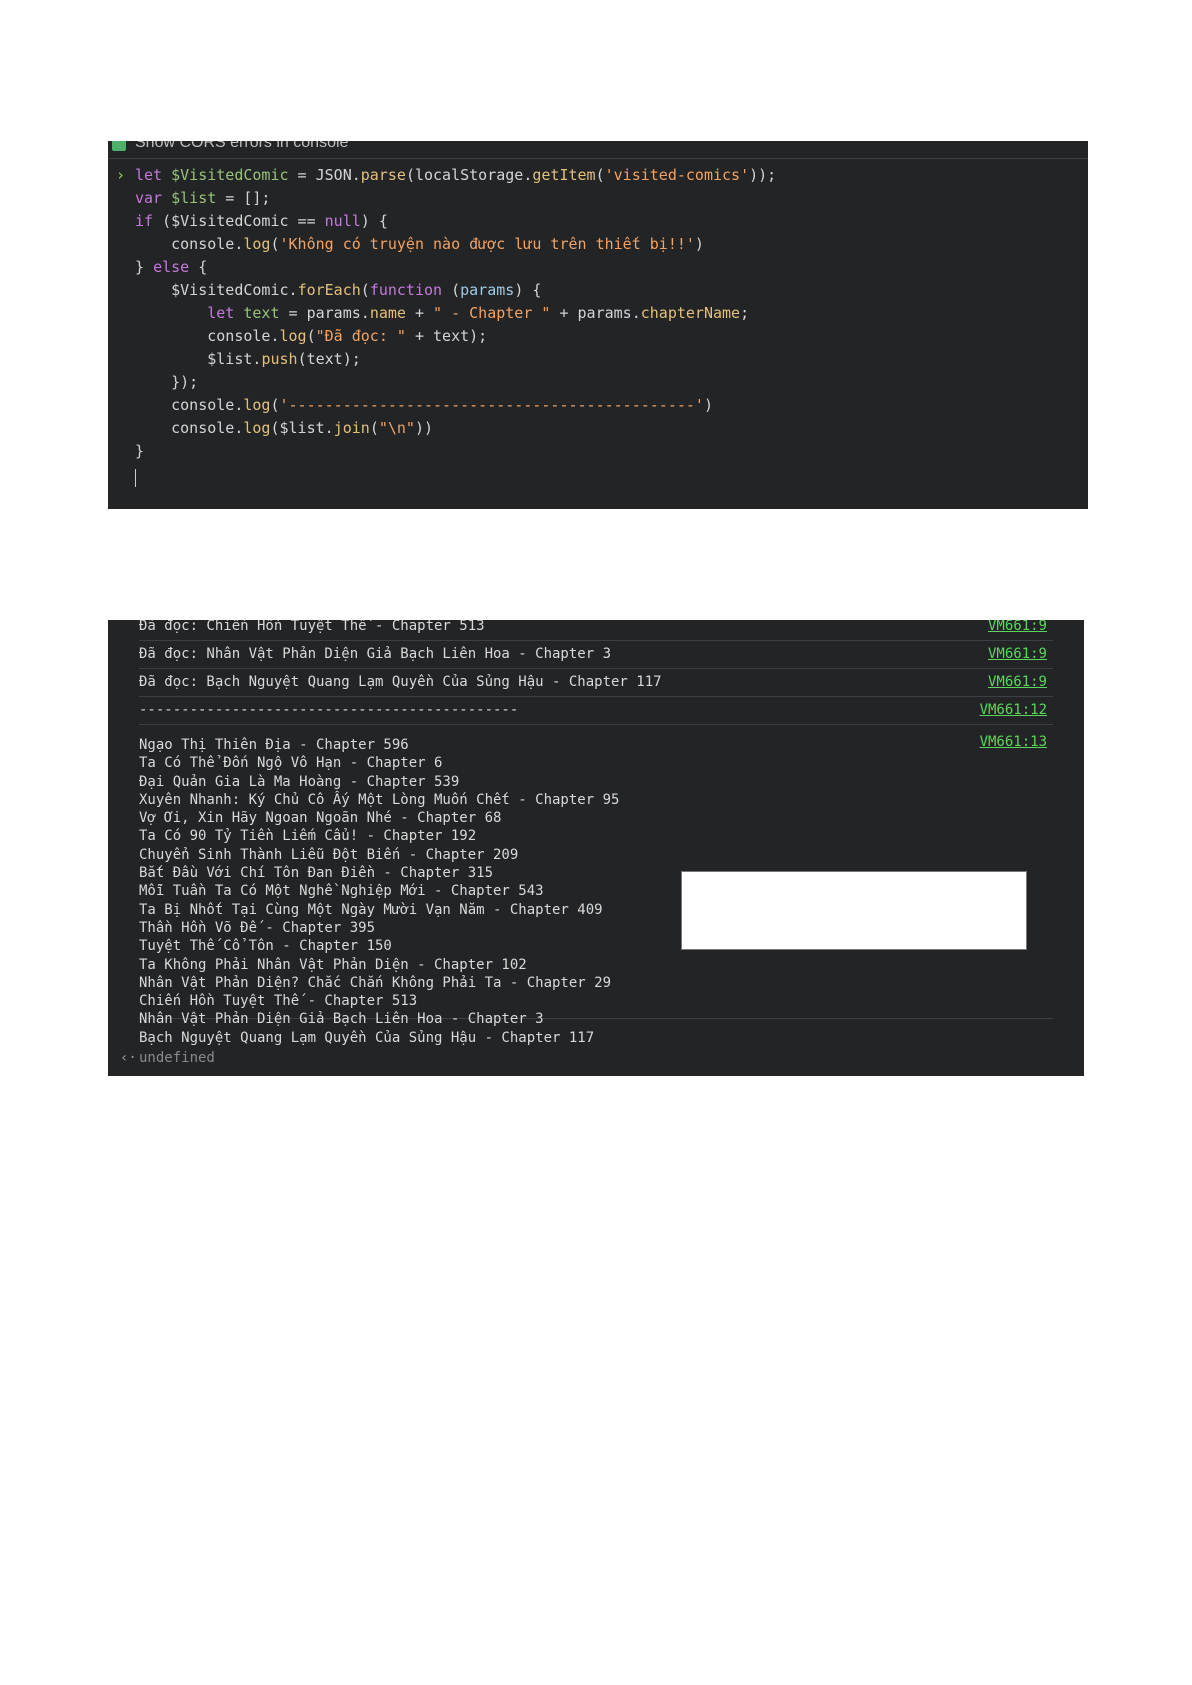  Describe the element at coordinates (153, 198) in the screenshot. I see `code-token: var` at that location.